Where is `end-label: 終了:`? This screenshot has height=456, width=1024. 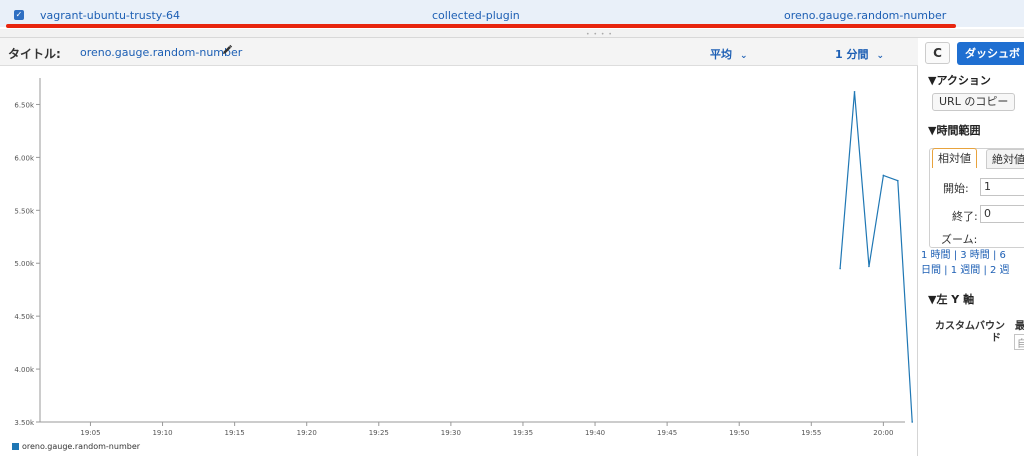
end-label: 終了: is located at coordinates (965, 216).